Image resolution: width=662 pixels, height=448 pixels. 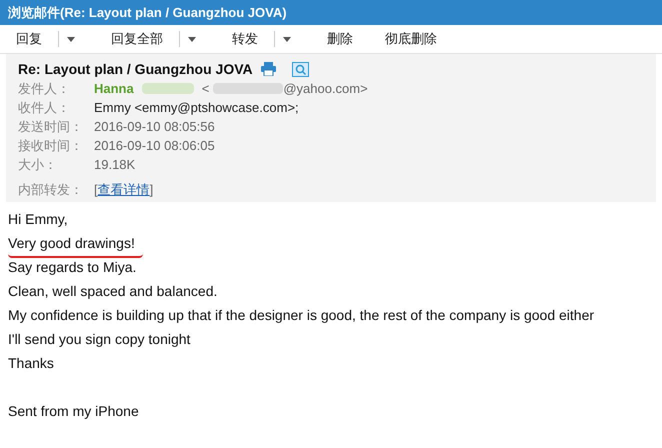 What do you see at coordinates (245, 39) in the screenshot?
I see `toolbar-button: 转发` at bounding box center [245, 39].